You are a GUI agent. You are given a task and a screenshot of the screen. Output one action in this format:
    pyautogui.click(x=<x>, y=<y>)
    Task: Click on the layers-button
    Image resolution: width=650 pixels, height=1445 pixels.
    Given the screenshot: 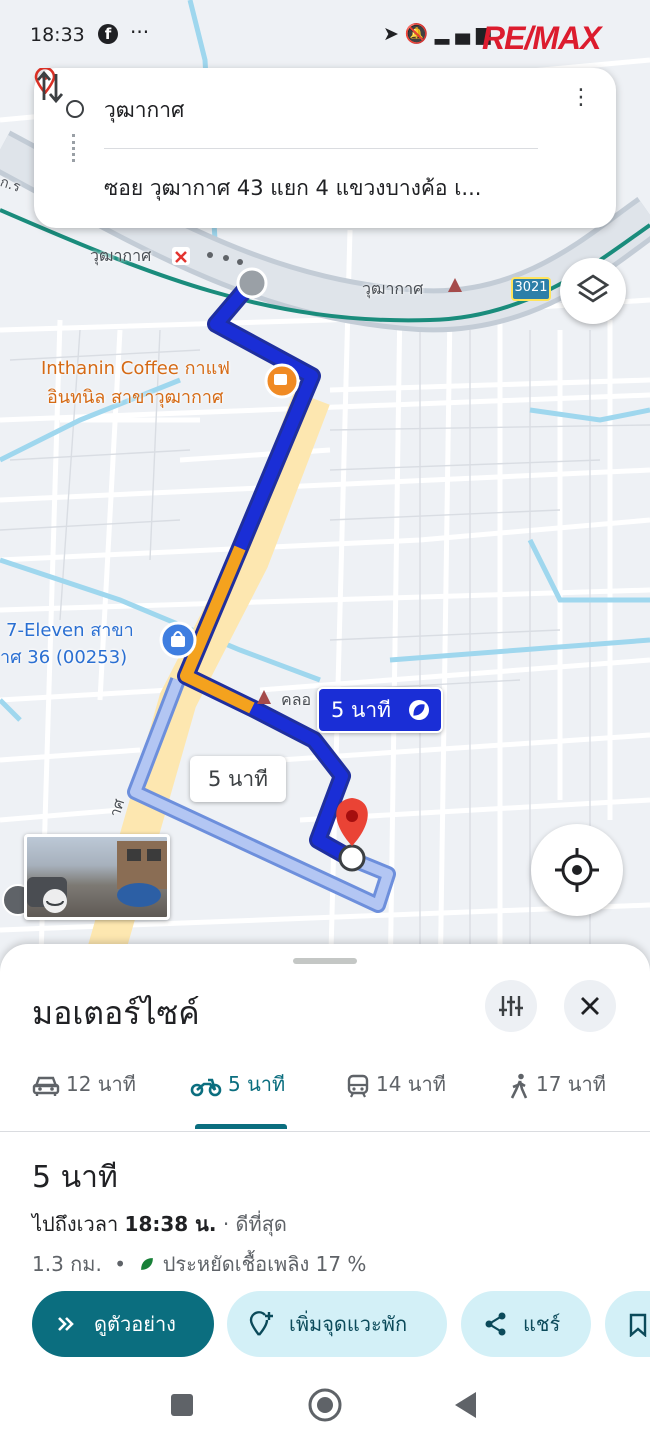 What is the action you would take?
    pyautogui.click(x=593, y=291)
    